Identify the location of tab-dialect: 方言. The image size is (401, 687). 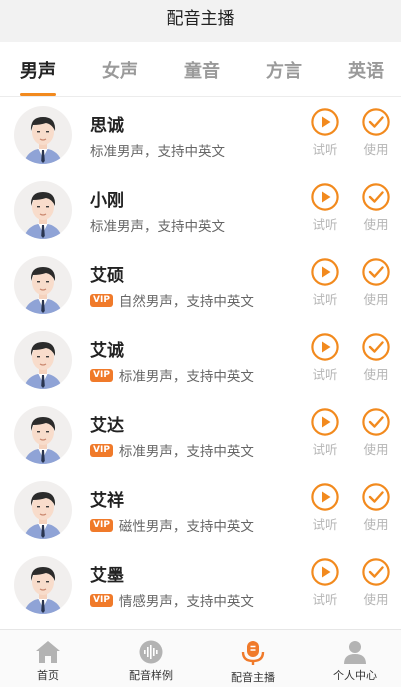
(284, 70).